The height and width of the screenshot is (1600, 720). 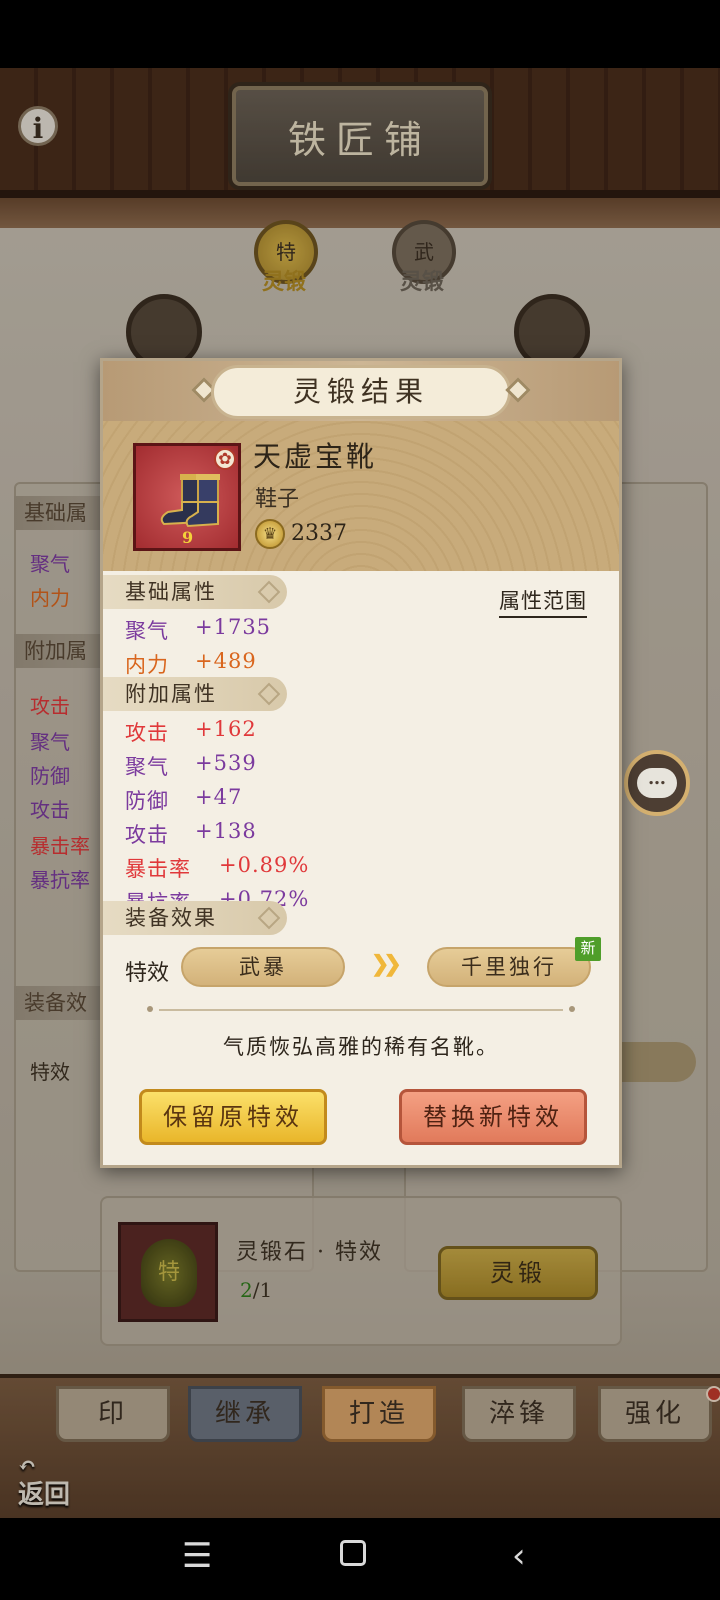 What do you see at coordinates (361, 1010) in the screenshot?
I see `divider` at bounding box center [361, 1010].